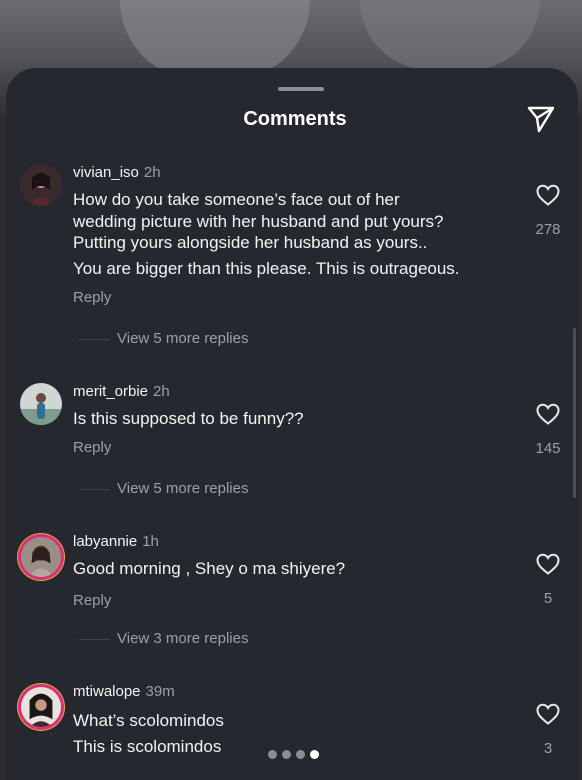 The height and width of the screenshot is (780, 582). What do you see at coordinates (548, 210) in the screenshot?
I see `like-column: 278` at bounding box center [548, 210].